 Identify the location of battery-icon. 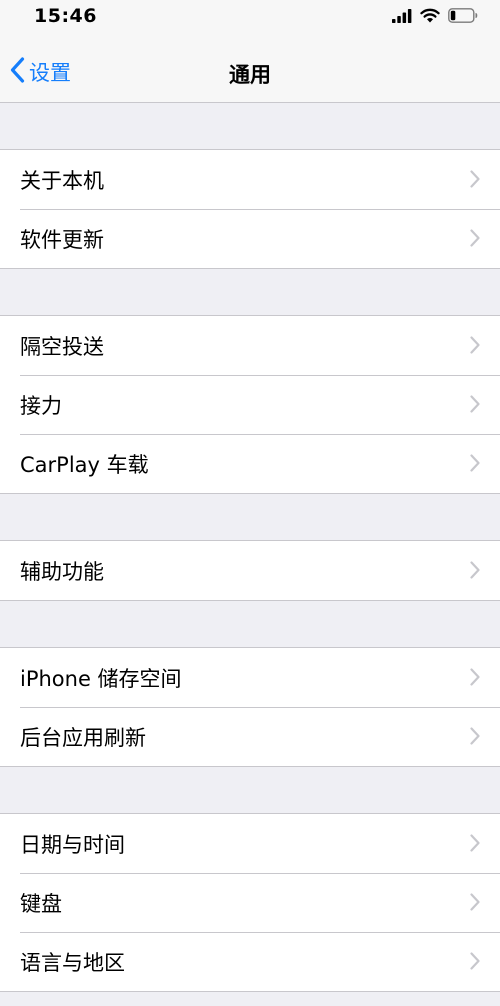
(463, 17).